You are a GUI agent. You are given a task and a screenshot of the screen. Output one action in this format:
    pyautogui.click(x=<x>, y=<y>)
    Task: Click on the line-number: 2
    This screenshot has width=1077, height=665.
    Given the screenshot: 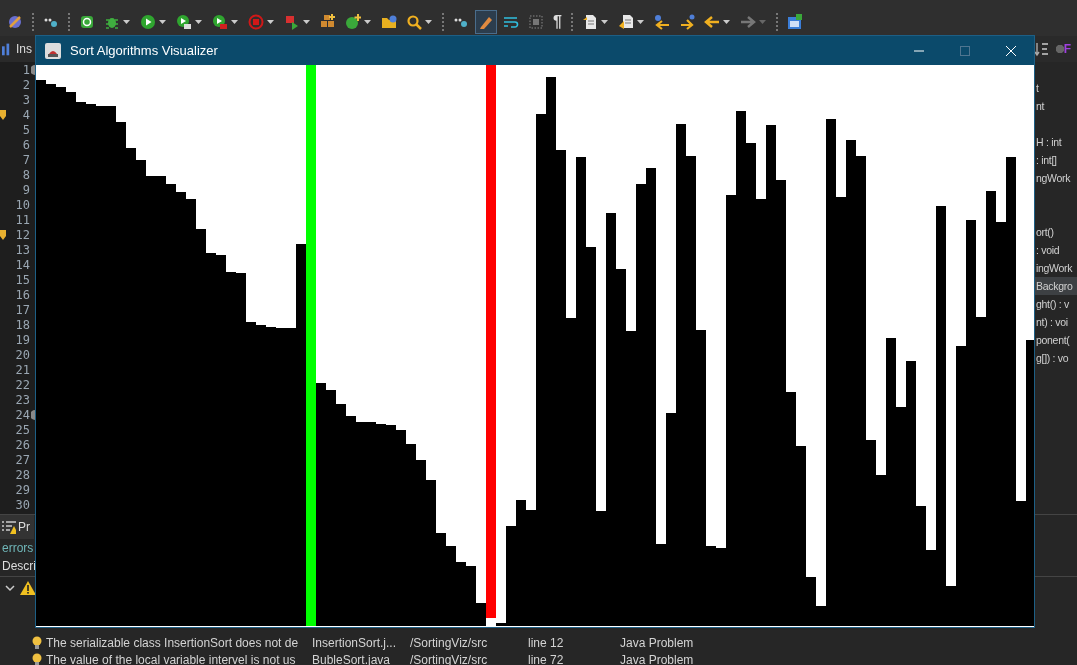 What is the action you would take?
    pyautogui.click(x=26, y=85)
    